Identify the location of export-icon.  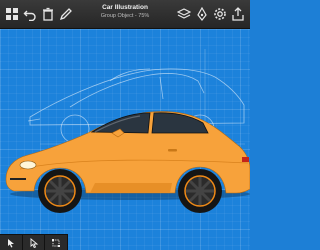
(238, 14).